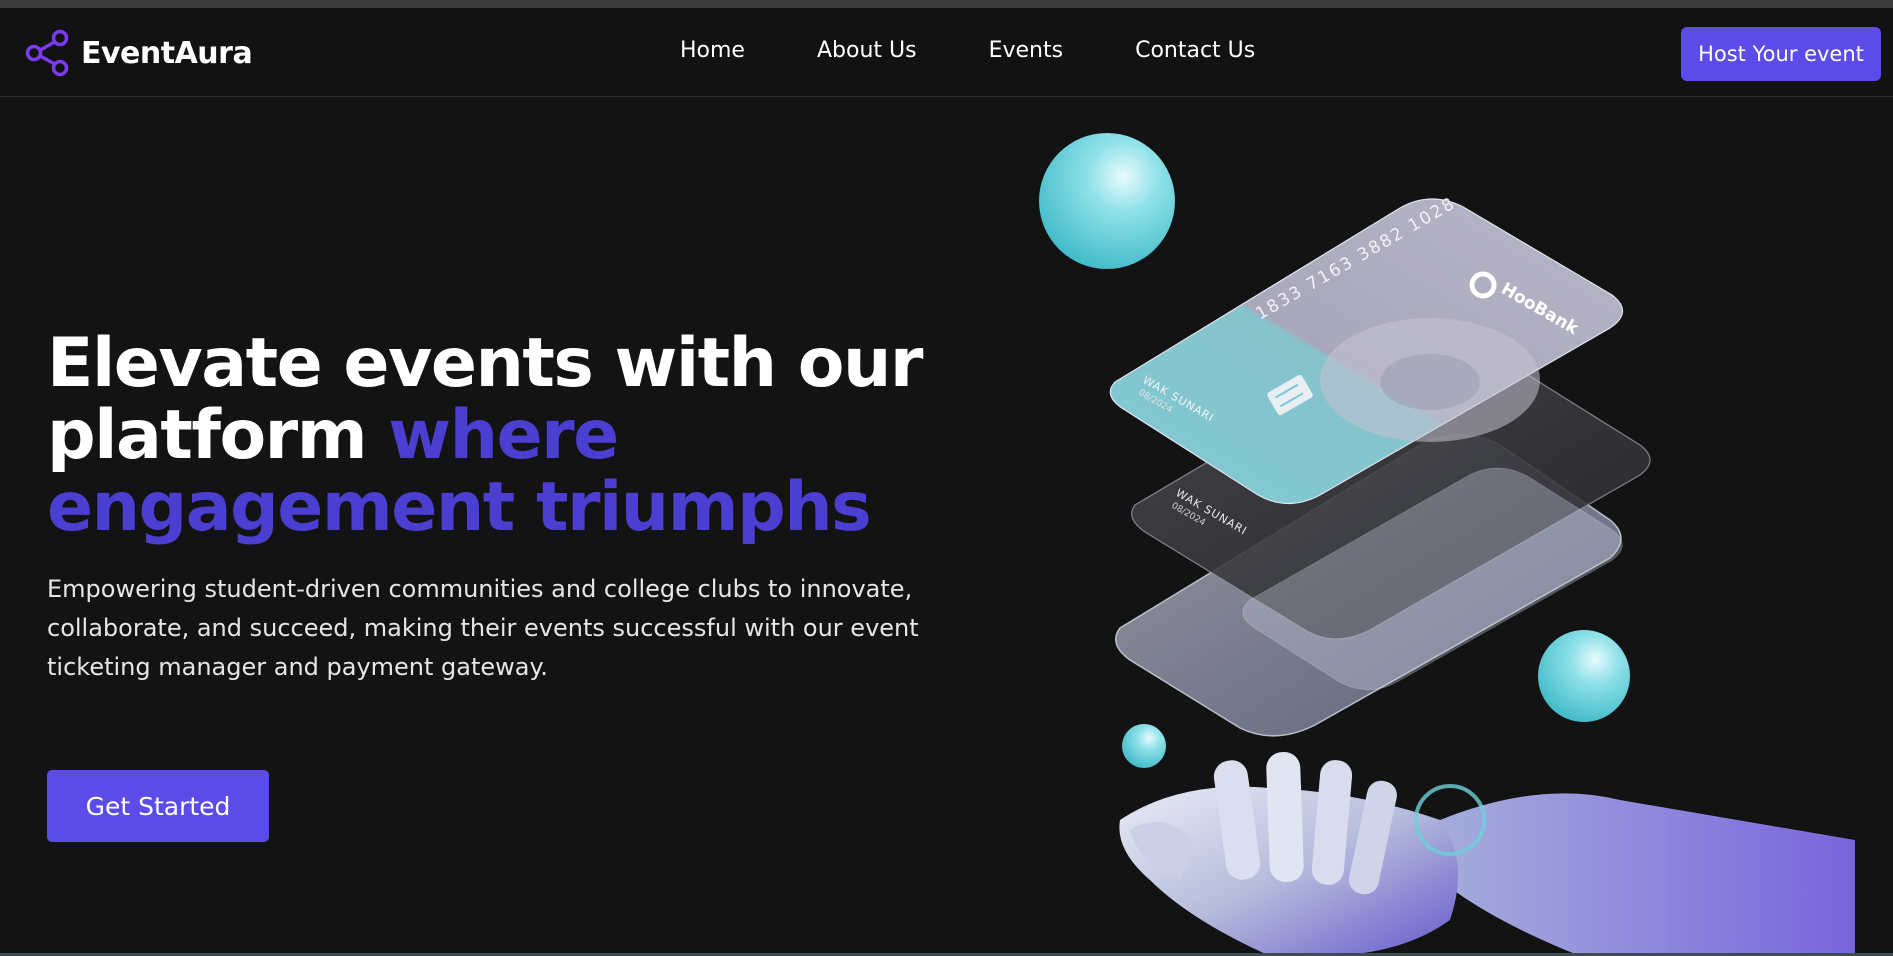 The height and width of the screenshot is (956, 1893). I want to click on brand-name: EventAura, so click(167, 53).